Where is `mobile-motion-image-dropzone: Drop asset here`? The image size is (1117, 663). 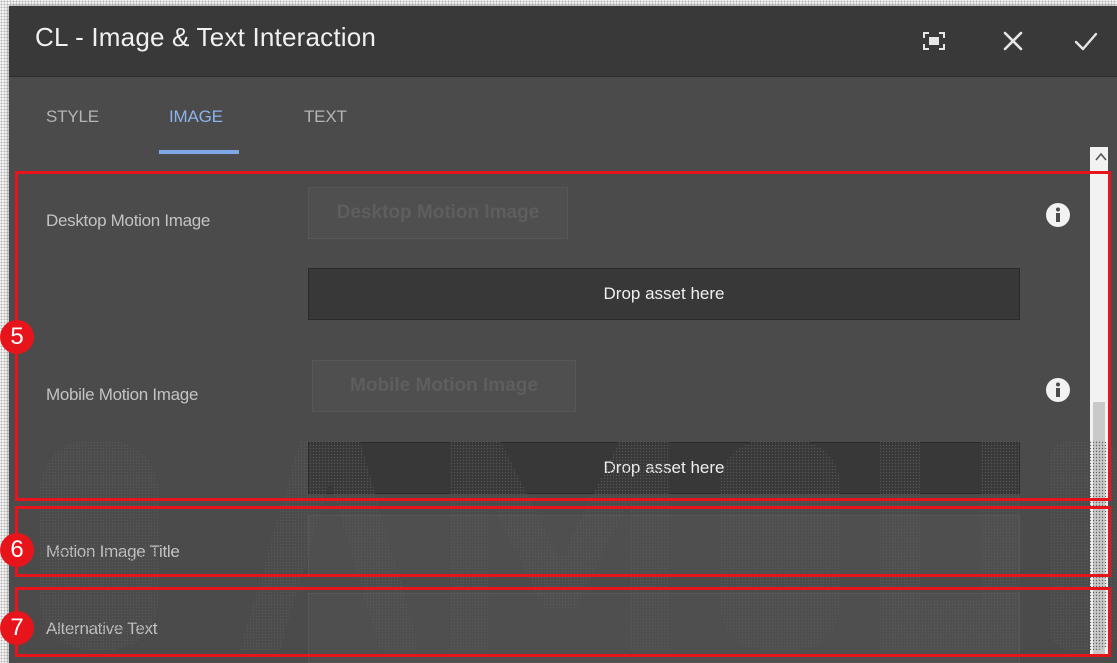 mobile-motion-image-dropzone: Drop asset here is located at coordinates (664, 468).